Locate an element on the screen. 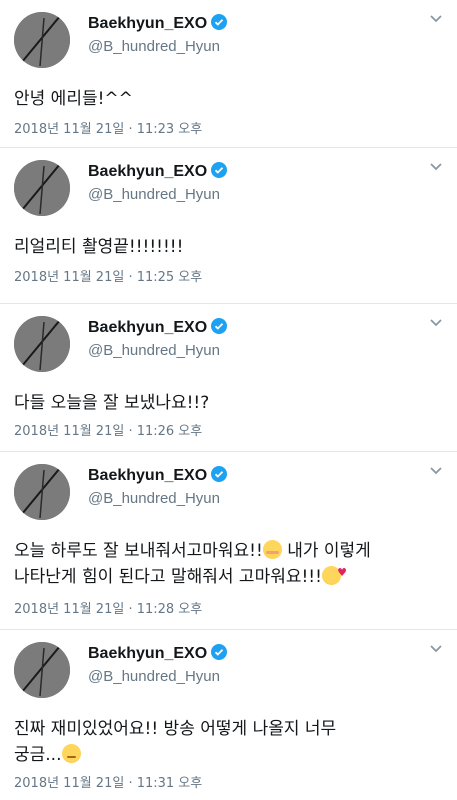 This screenshot has height=800, width=457. smiling-face-with-hearts-emoji is located at coordinates (334, 573).